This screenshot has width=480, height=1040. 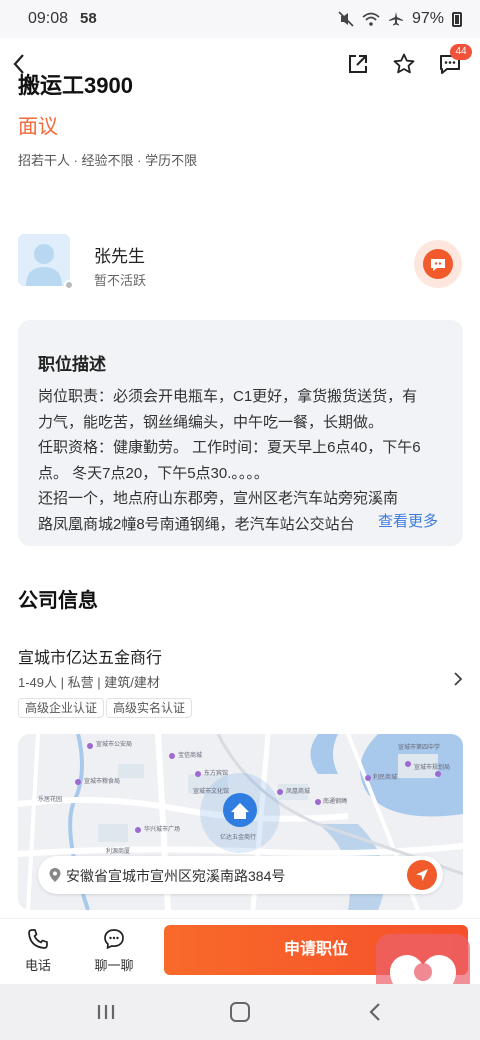 What do you see at coordinates (358, 64) in the screenshot?
I see `share-icon` at bounding box center [358, 64].